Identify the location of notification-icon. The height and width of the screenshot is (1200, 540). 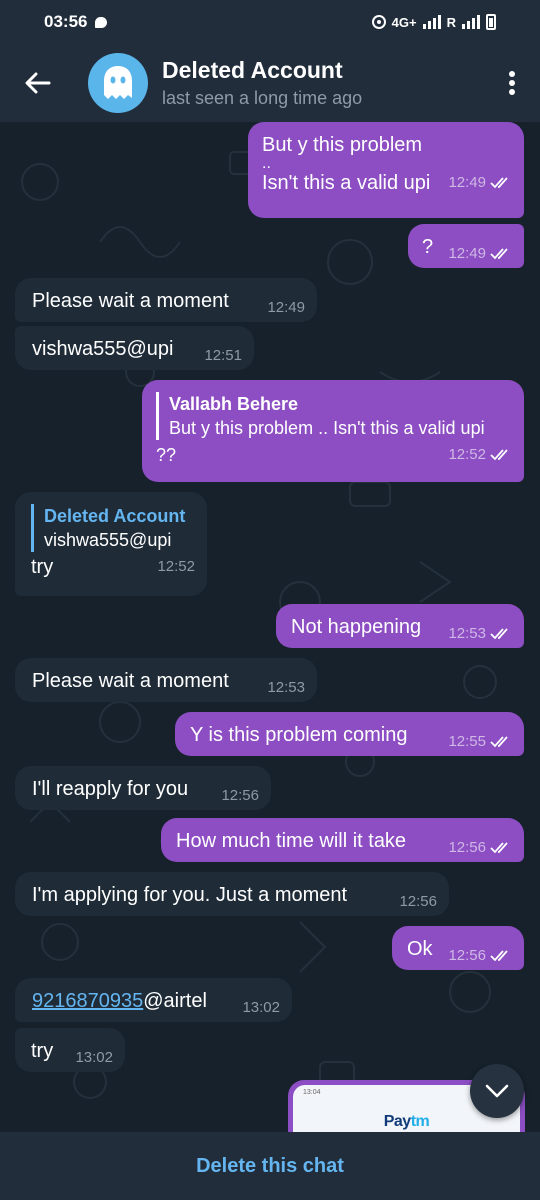
(101, 22).